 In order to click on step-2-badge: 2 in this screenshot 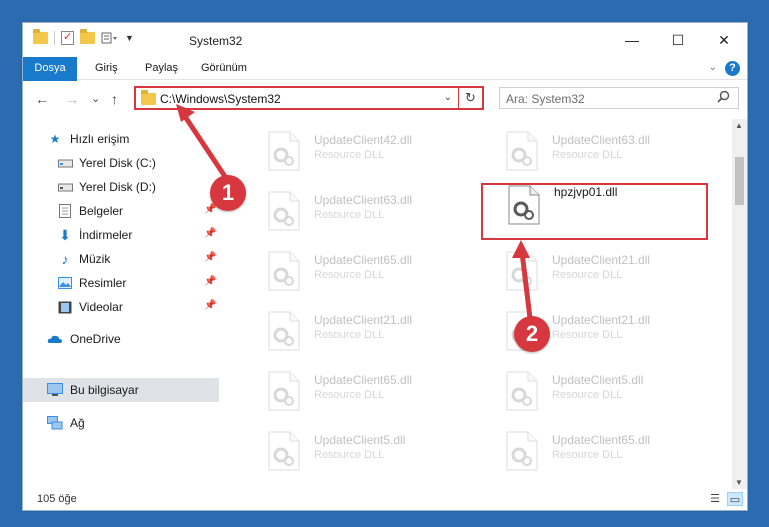, I will do `click(532, 334)`.